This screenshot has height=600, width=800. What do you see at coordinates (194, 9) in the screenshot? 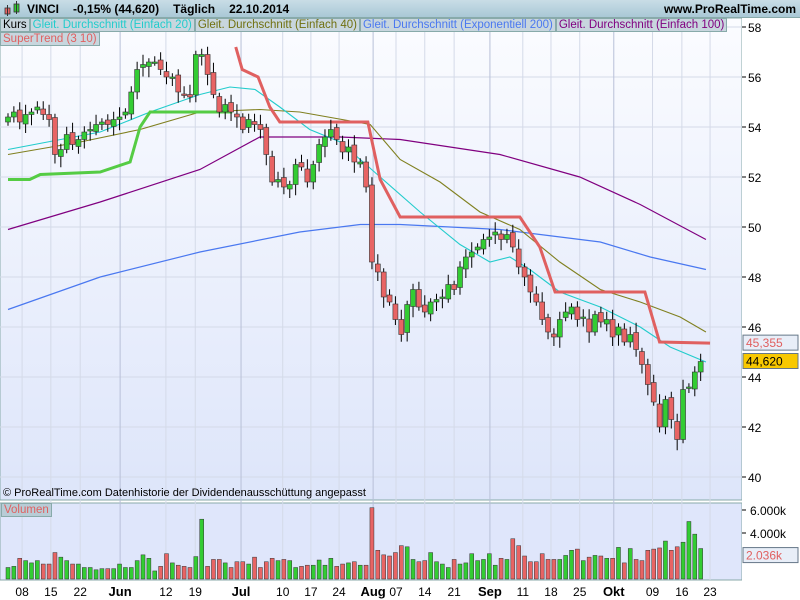
I see `period: Täglich` at bounding box center [194, 9].